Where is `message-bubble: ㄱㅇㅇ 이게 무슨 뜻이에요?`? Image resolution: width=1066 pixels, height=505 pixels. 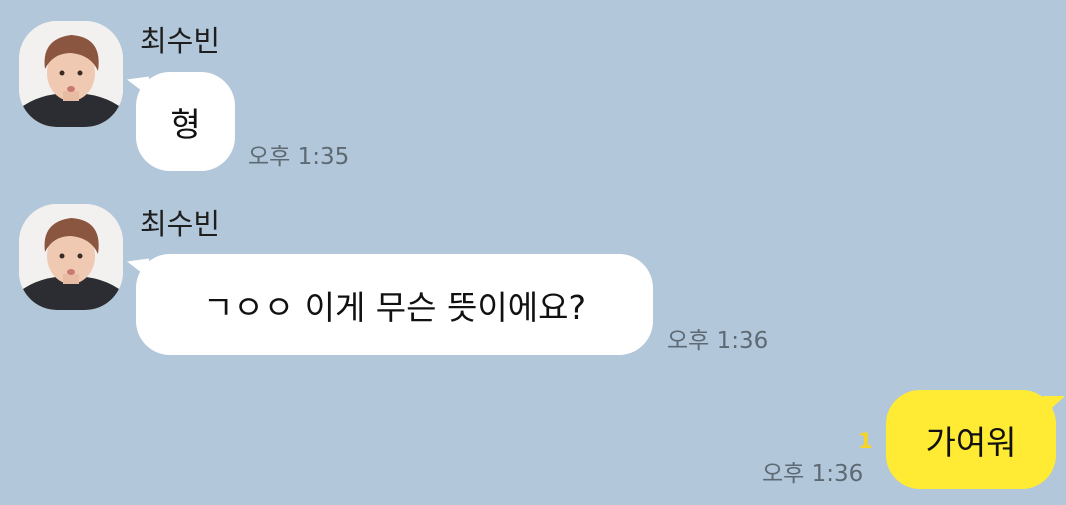 message-bubble: ㄱㅇㅇ 이게 무슨 뜻이에요? is located at coordinates (394, 304).